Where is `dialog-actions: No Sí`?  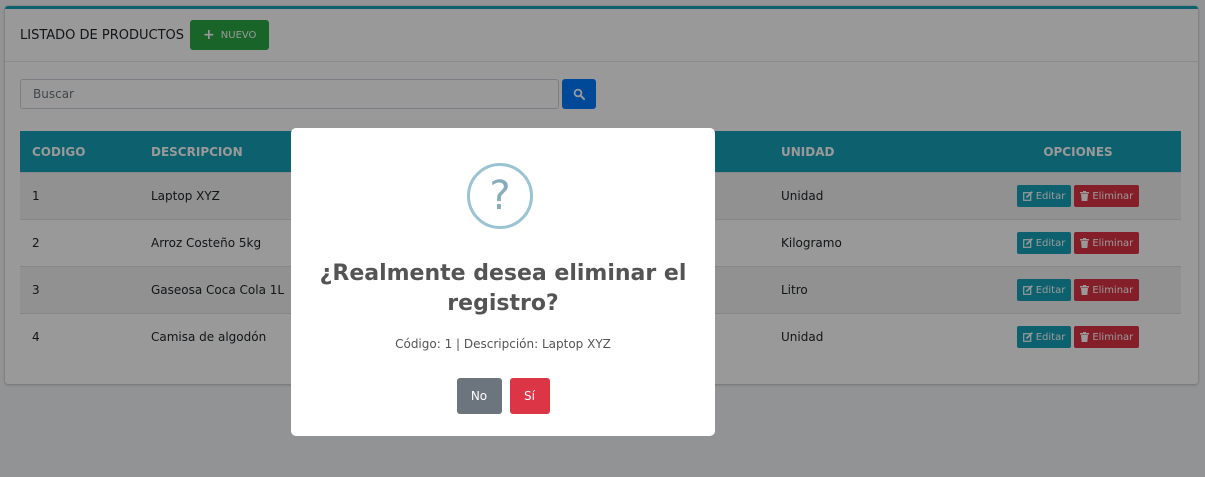 dialog-actions: No Sí is located at coordinates (503, 396).